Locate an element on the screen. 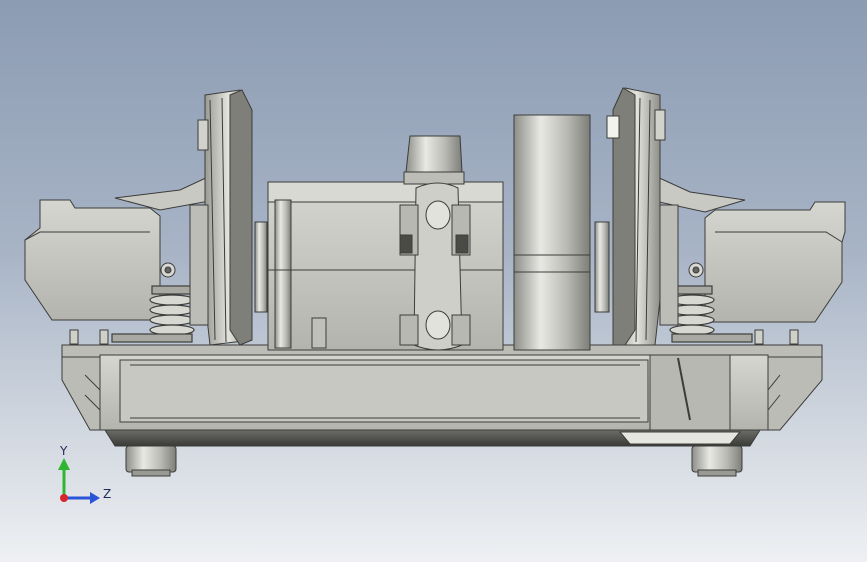 Image resolution: width=867 pixels, height=562 pixels. z-axis-label: Z is located at coordinates (107, 494).